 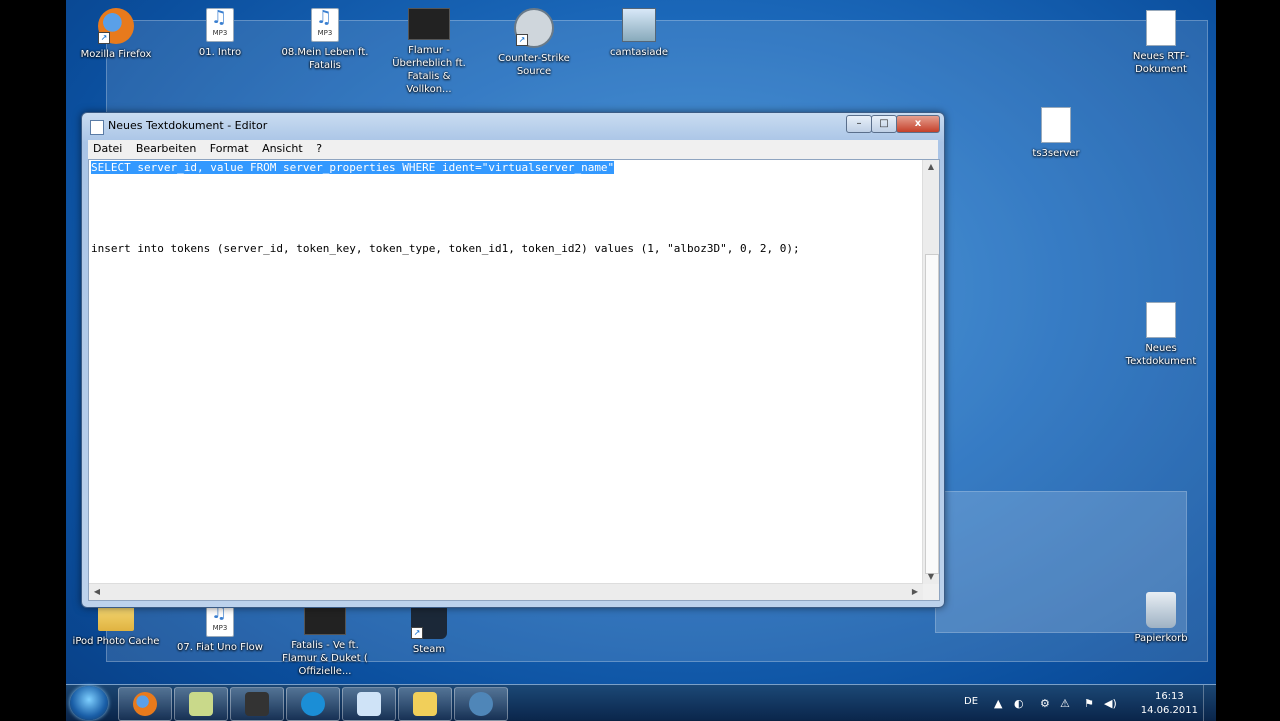 I want to click on scroll-down-icon: ▼, so click(x=931, y=577).